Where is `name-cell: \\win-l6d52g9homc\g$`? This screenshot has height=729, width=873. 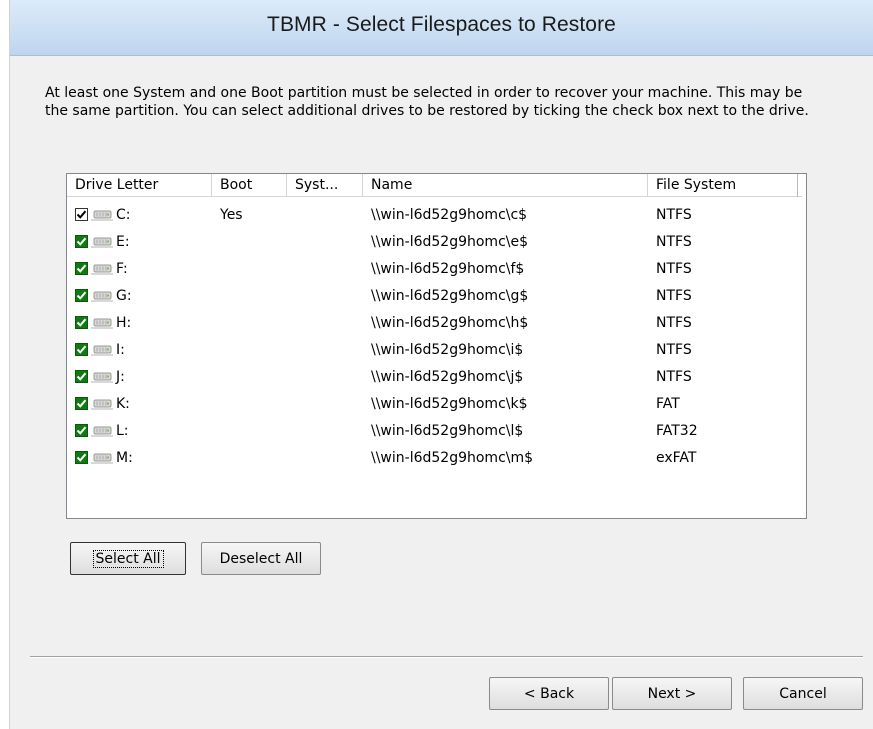
name-cell: \\win-l6d52g9homc\g$ is located at coordinates (450, 295).